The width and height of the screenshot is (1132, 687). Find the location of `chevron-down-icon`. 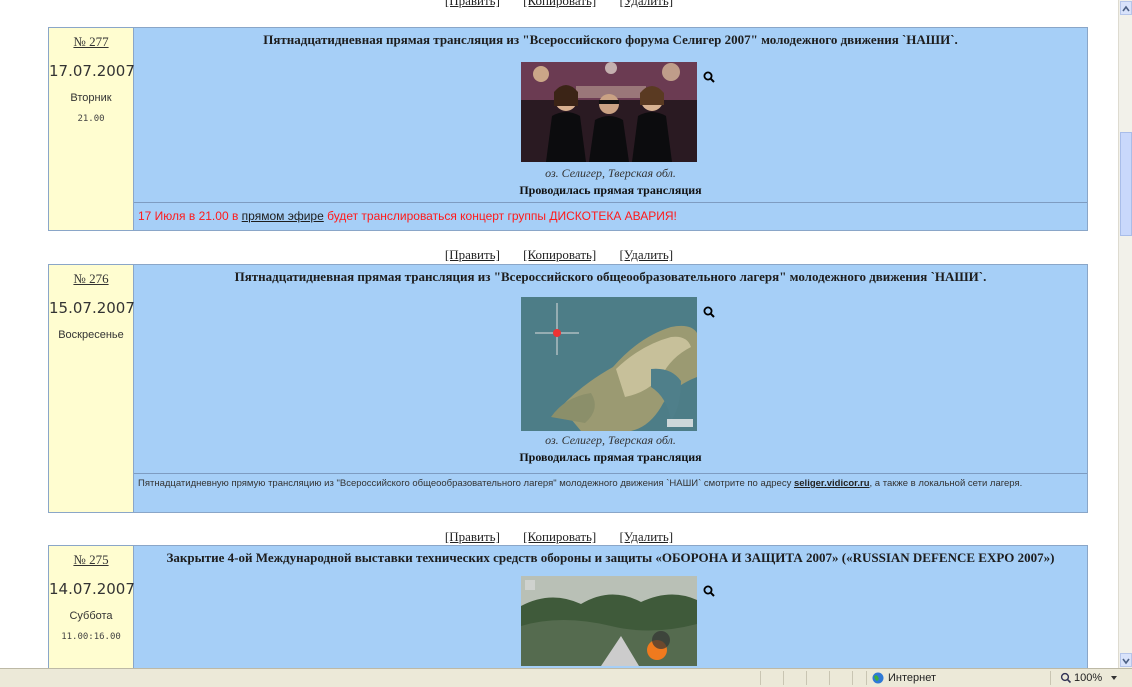

chevron-down-icon is located at coordinates (1126, 661).